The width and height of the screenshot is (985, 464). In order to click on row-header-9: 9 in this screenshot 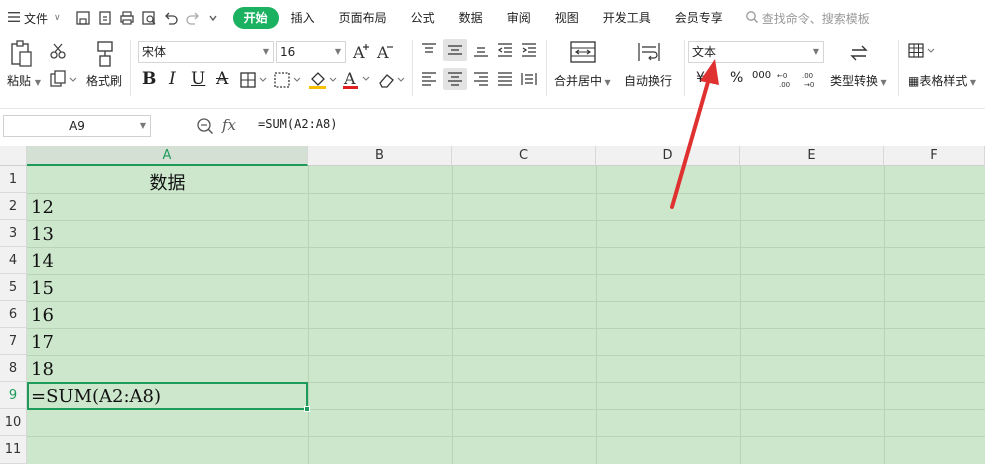, I will do `click(13, 395)`.